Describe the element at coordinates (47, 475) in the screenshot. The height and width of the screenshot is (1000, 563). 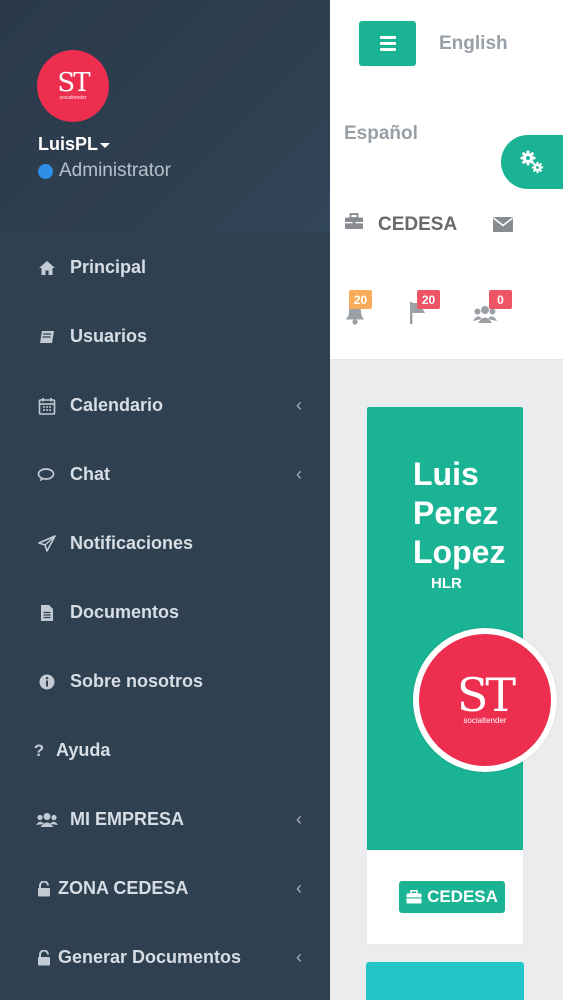
I see `chat-icon` at that location.